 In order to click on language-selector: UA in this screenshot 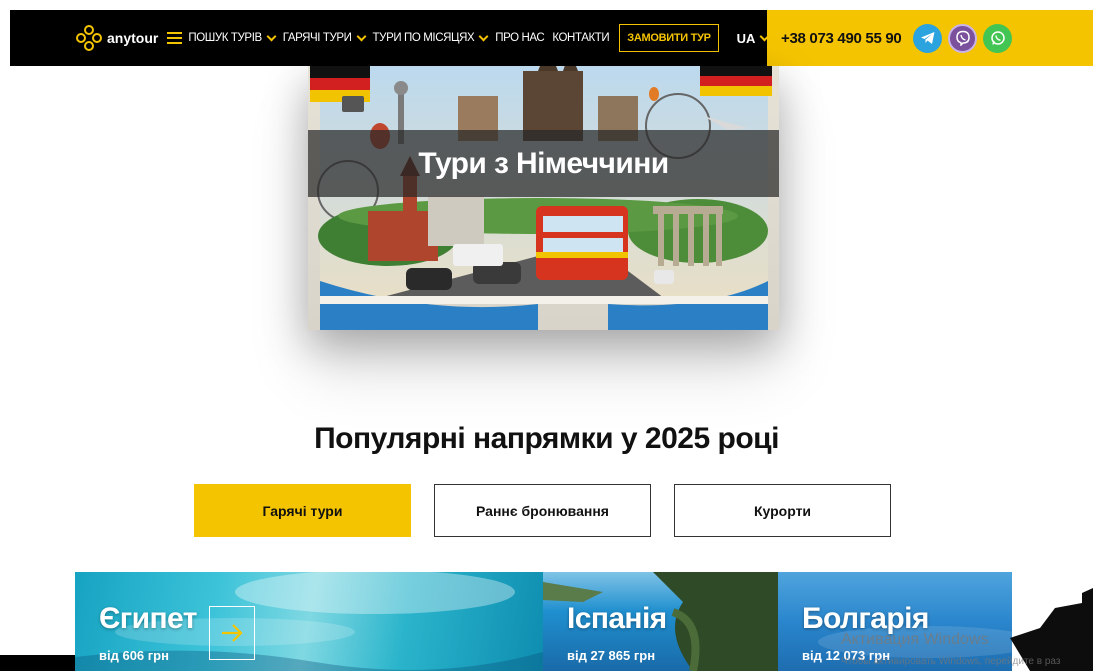, I will do `click(753, 38)`.